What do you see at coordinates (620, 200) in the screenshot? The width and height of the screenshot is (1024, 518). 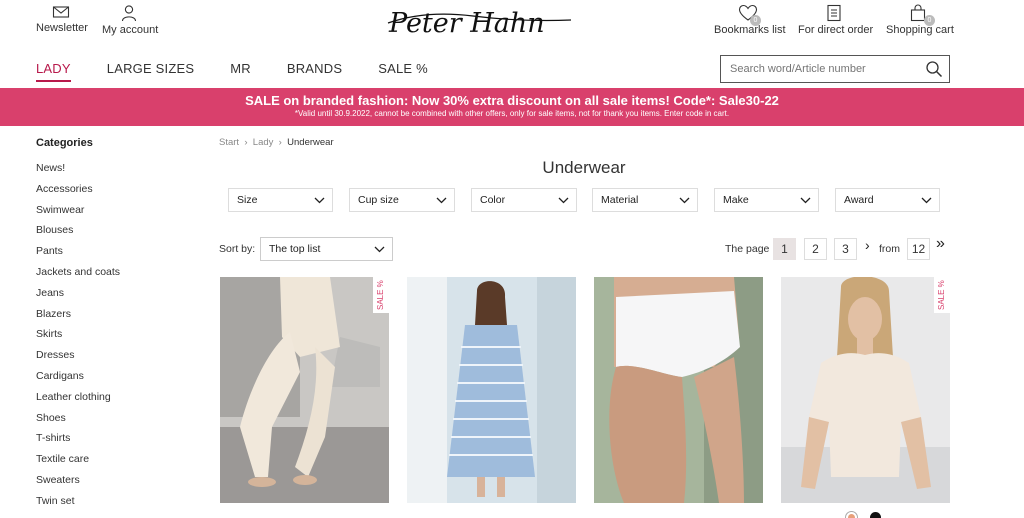 I see `filter-material-label: Material` at bounding box center [620, 200].